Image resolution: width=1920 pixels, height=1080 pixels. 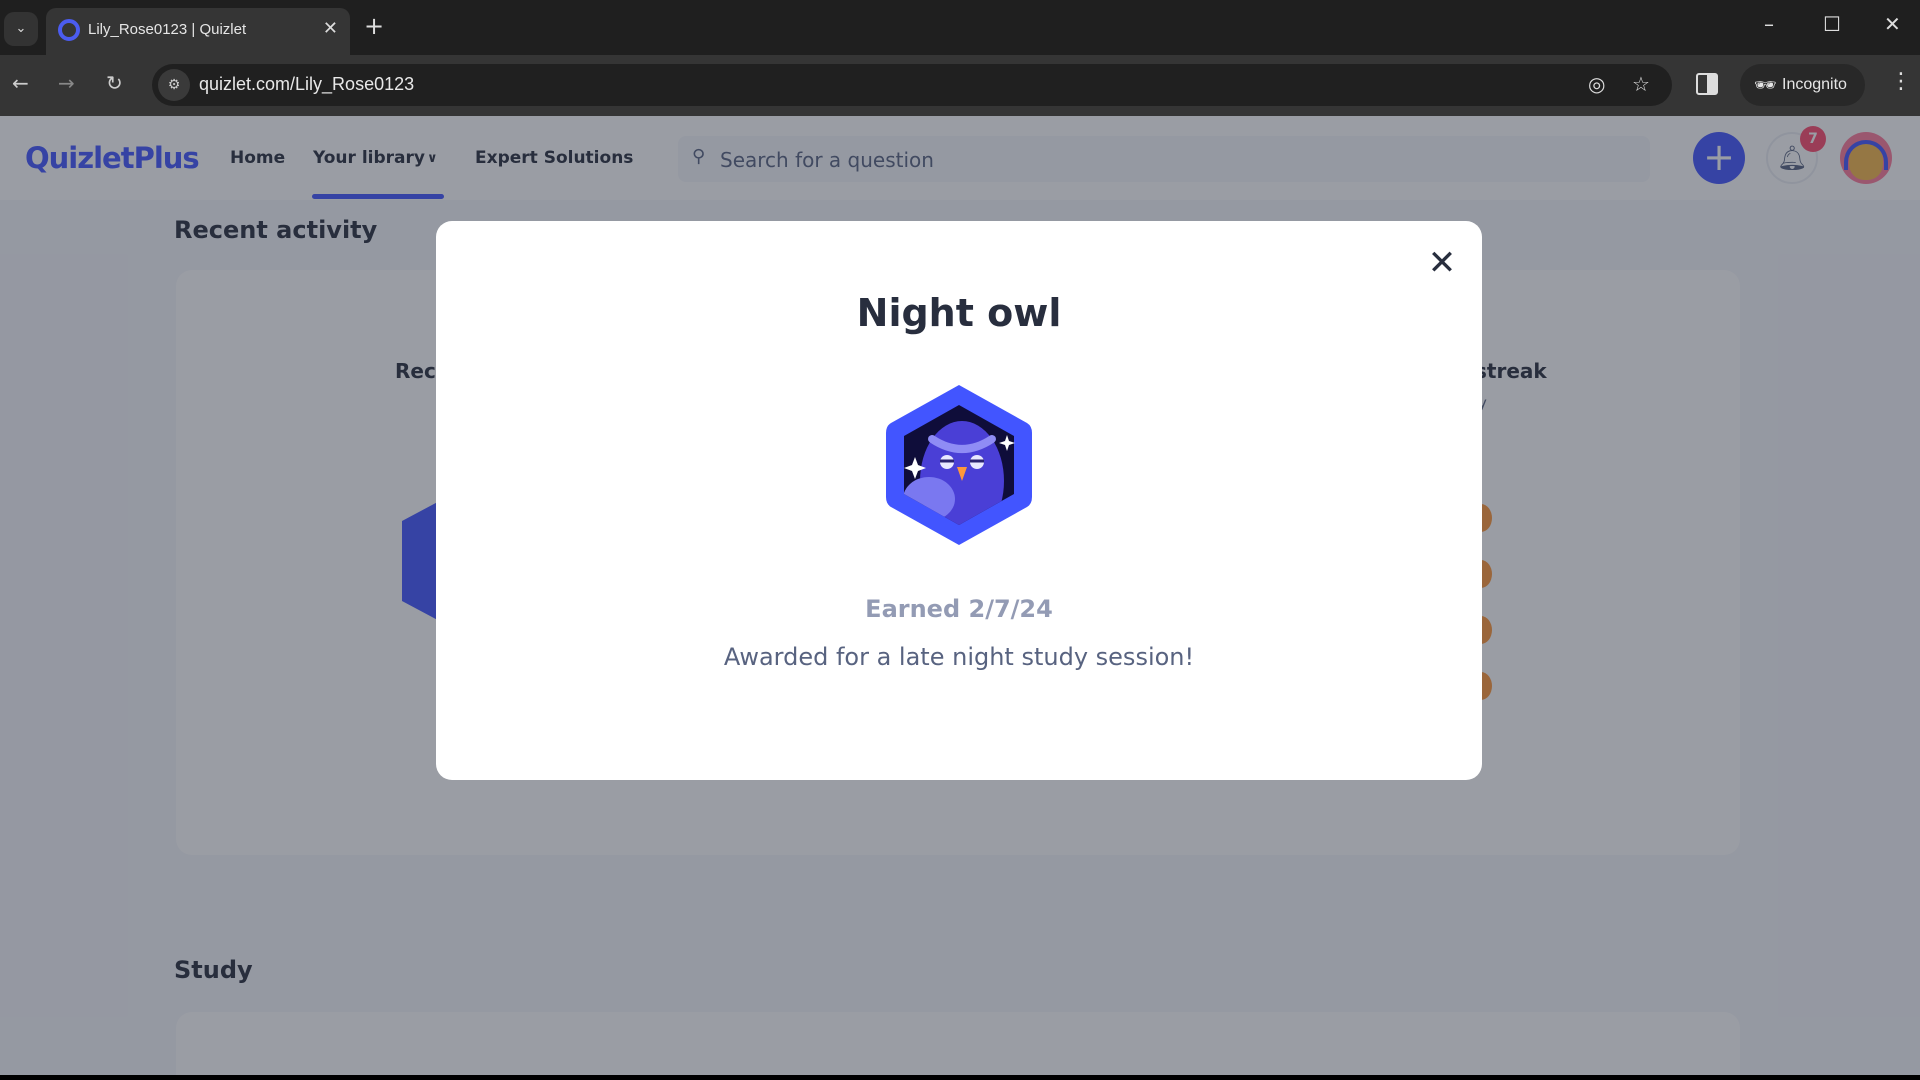 I want to click on close-icon: ✕, so click(x=1442, y=263).